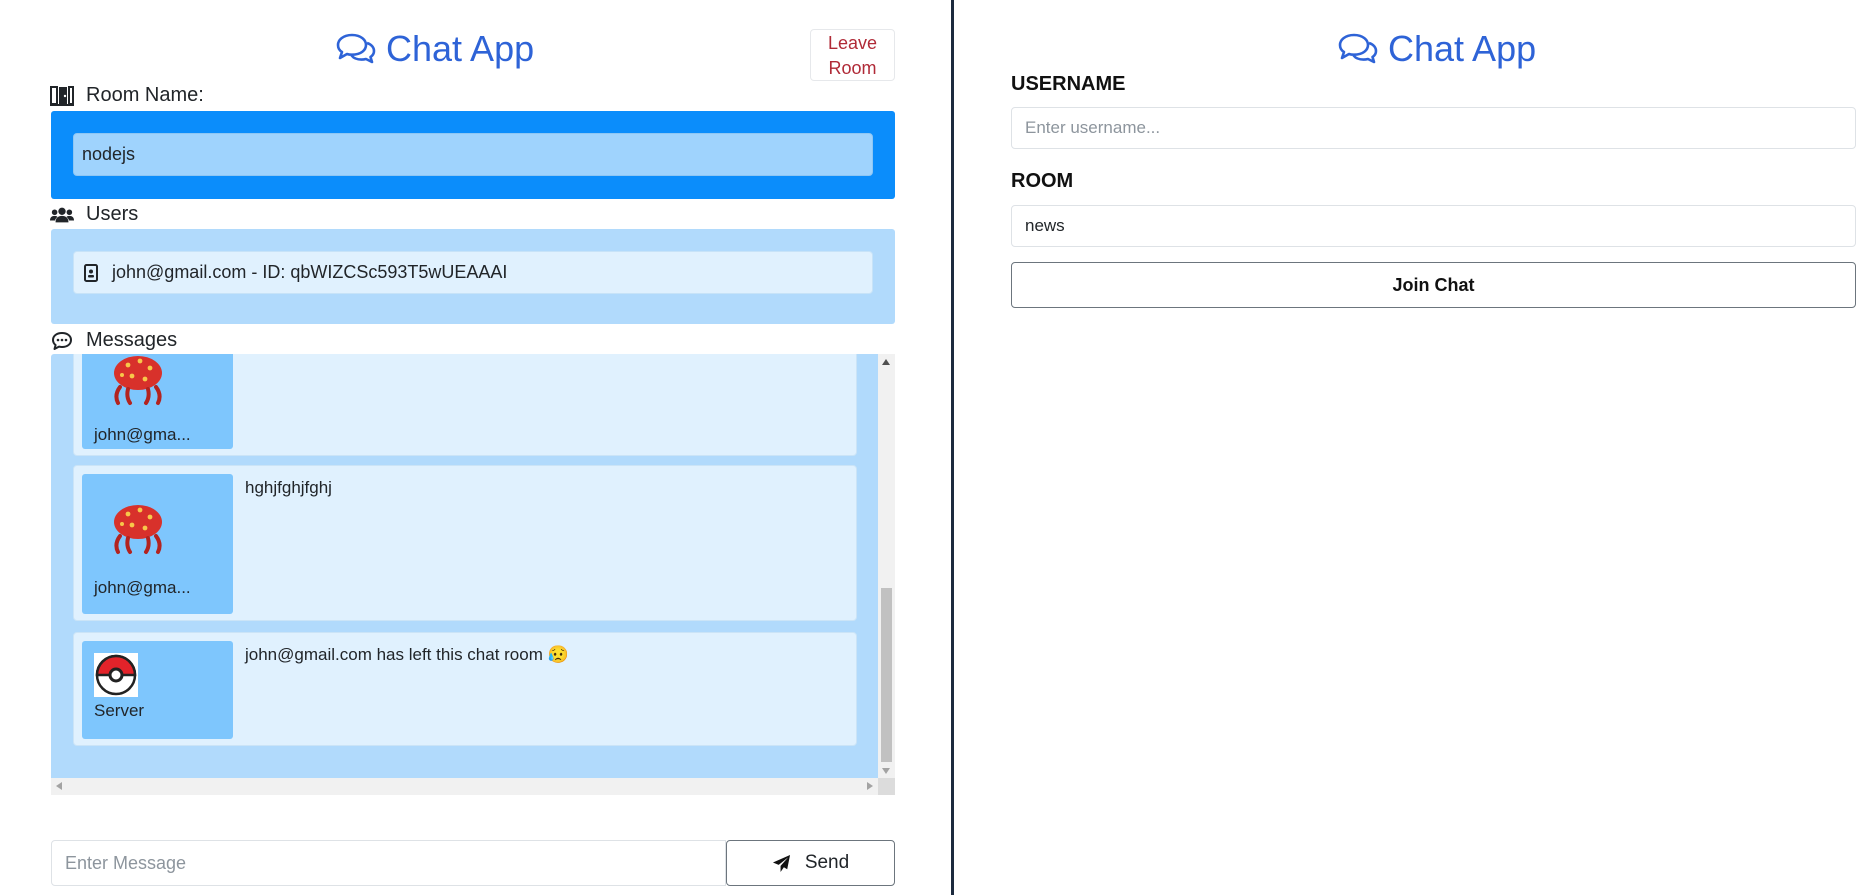  I want to click on leave-label-line2: Room, so click(852, 68).